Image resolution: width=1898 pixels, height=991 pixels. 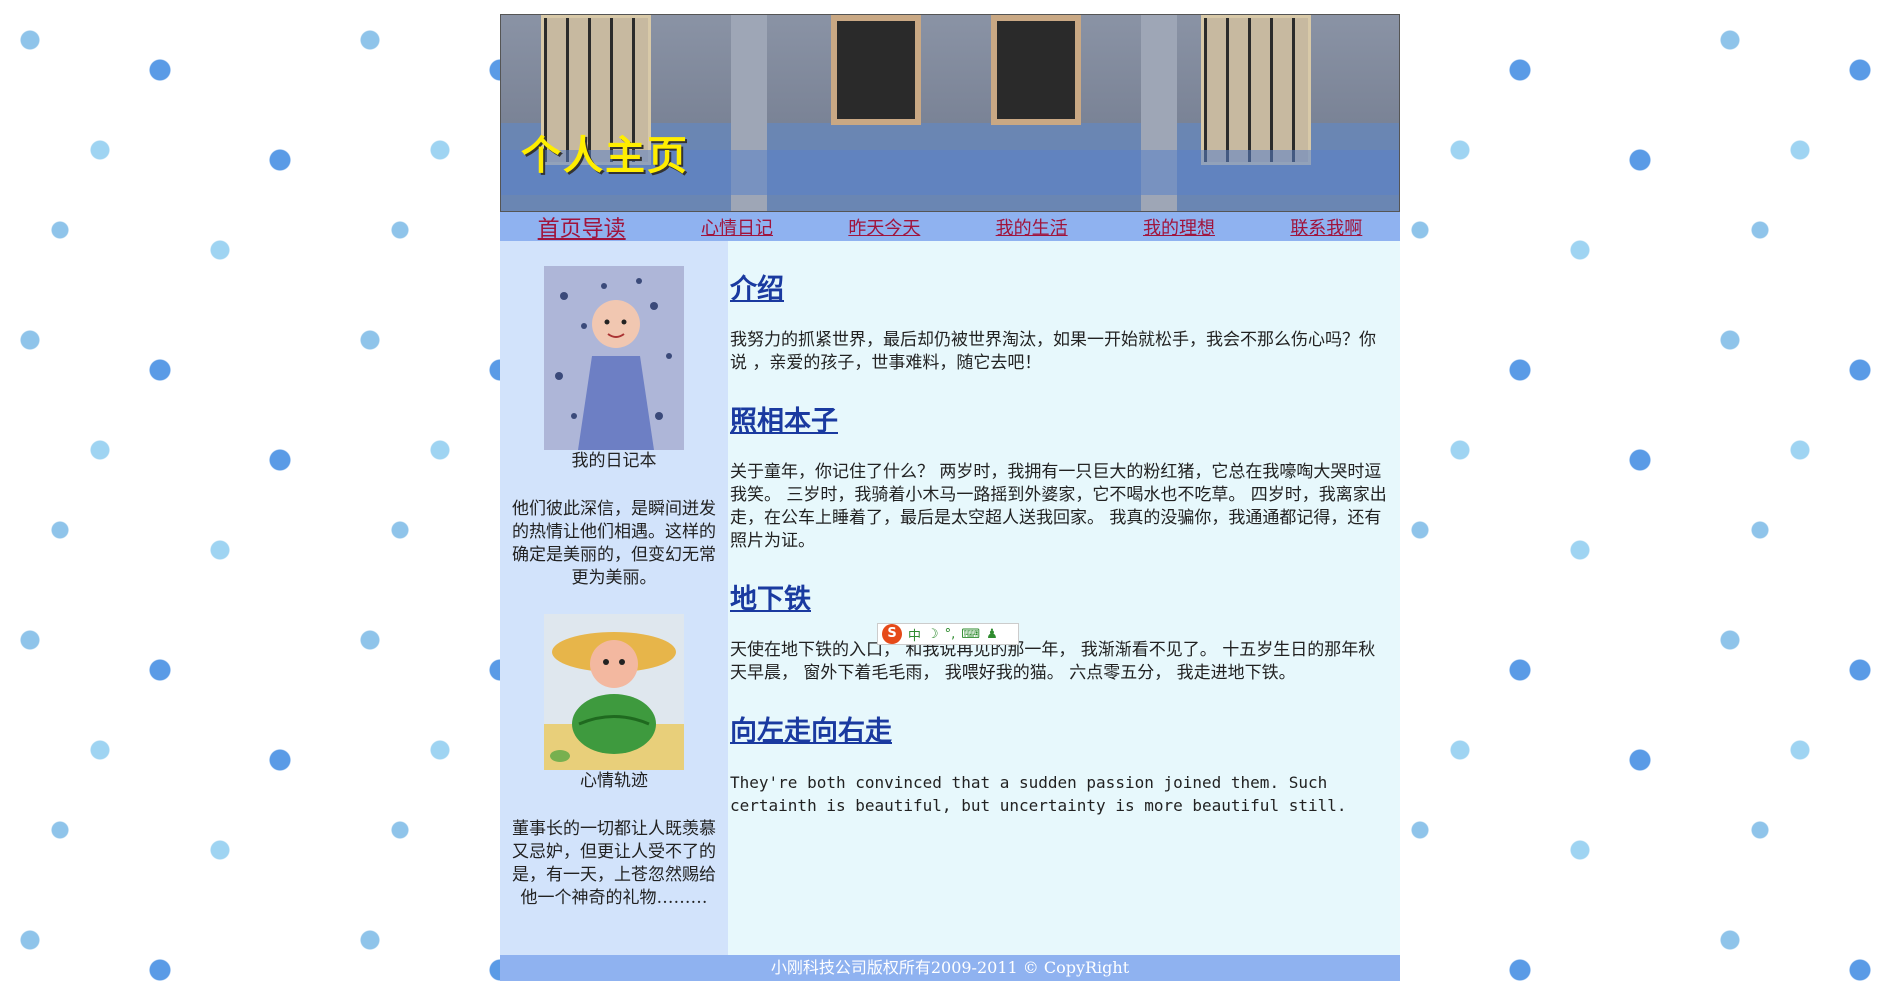 I want to click on section-link-turn-left-right: 向左走向右走, so click(x=811, y=731).